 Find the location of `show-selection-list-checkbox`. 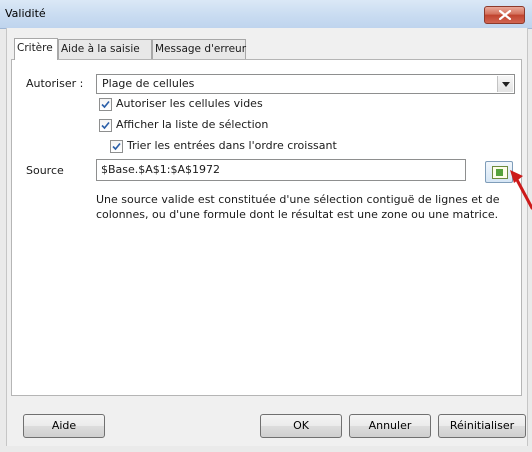

show-selection-list-checkbox is located at coordinates (105, 125).